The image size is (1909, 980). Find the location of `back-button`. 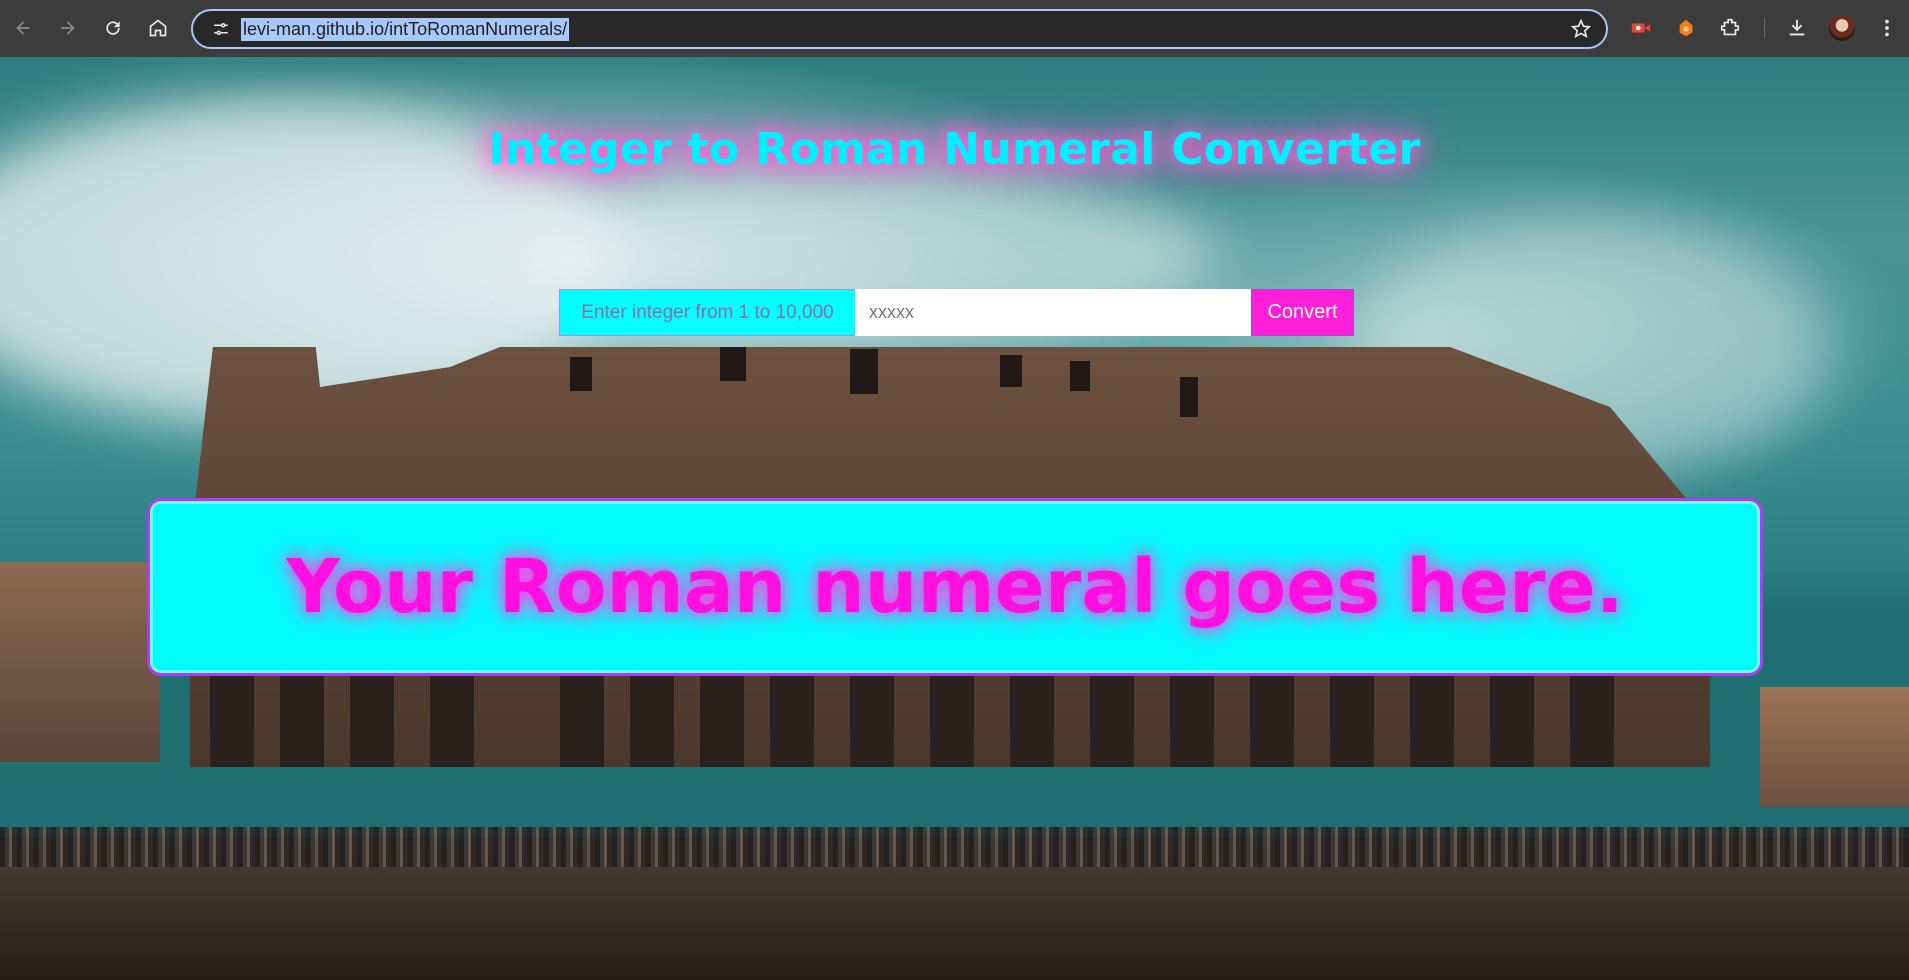

back-button is located at coordinates (23, 28).